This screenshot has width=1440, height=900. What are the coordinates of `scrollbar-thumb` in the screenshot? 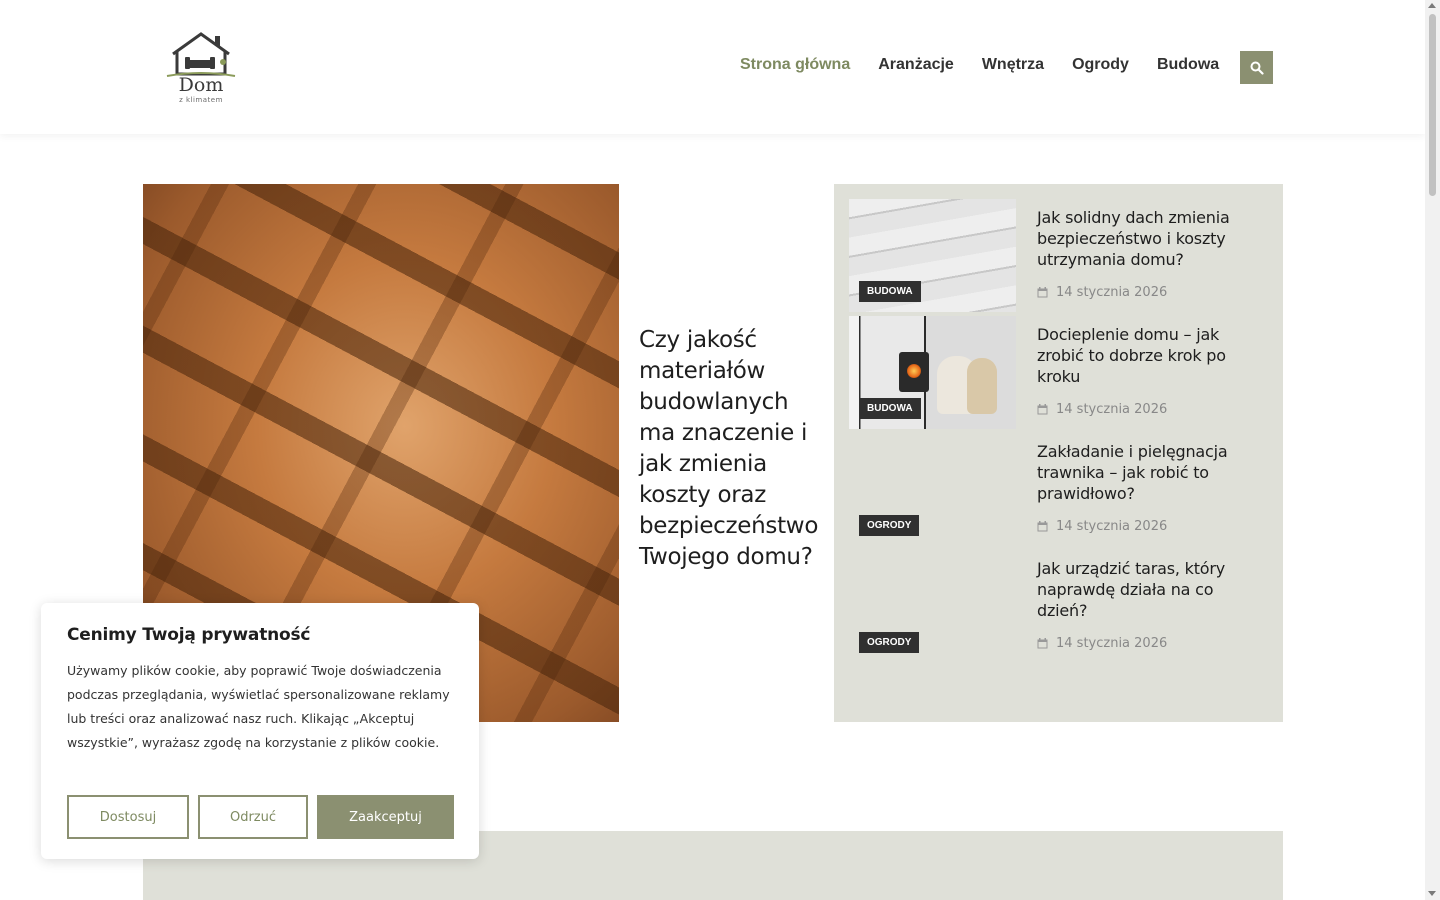 It's located at (1432, 105).